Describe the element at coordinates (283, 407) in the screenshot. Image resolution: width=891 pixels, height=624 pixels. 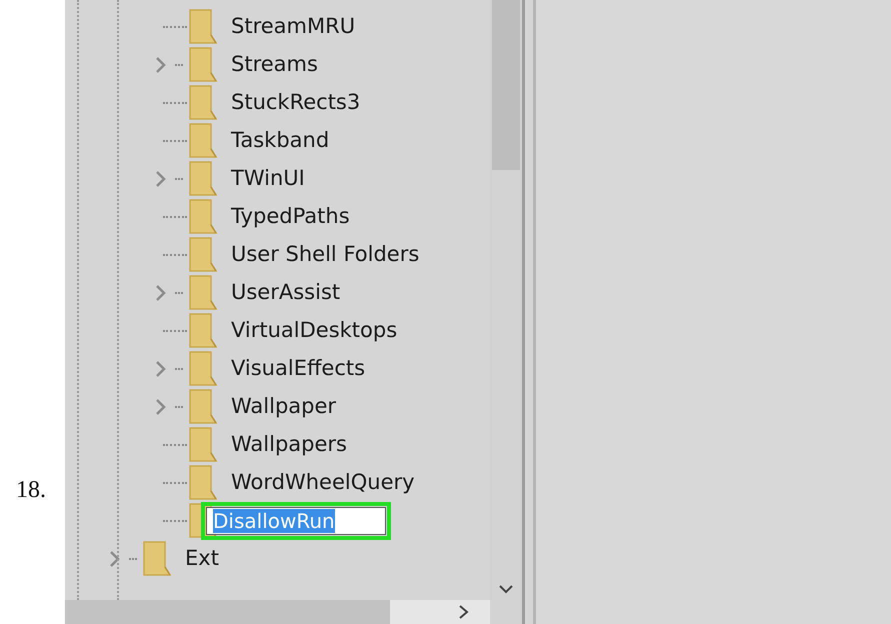
I see `tree-item-label: Wallpaper` at that location.